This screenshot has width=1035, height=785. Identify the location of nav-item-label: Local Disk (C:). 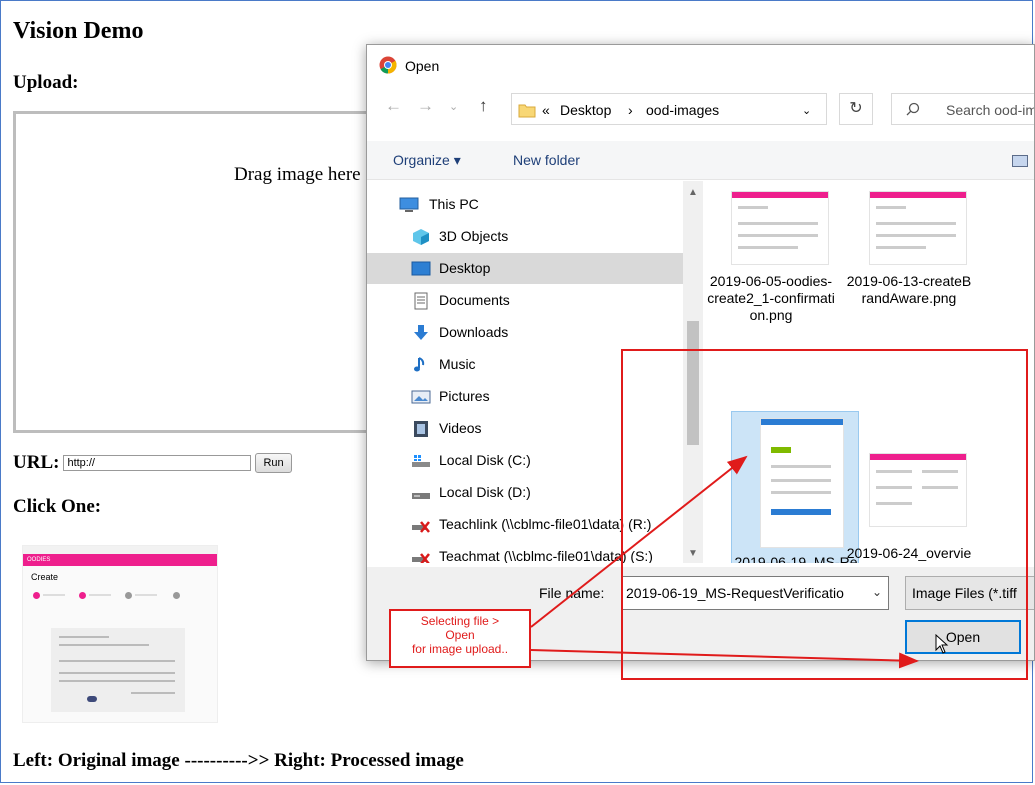
(485, 460).